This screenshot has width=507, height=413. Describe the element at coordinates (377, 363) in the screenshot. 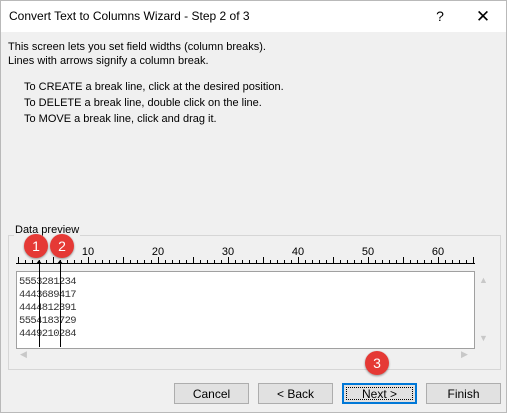

I see `annotation-badge-3: 3` at that location.